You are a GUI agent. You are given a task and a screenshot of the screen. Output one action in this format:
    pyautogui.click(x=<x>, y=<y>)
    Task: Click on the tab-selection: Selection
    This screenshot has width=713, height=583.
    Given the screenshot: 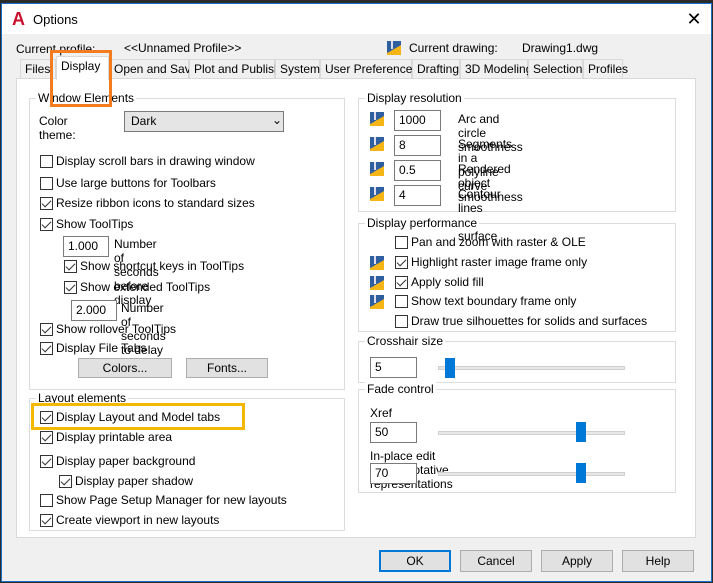 What is the action you would take?
    pyautogui.click(x=555, y=69)
    